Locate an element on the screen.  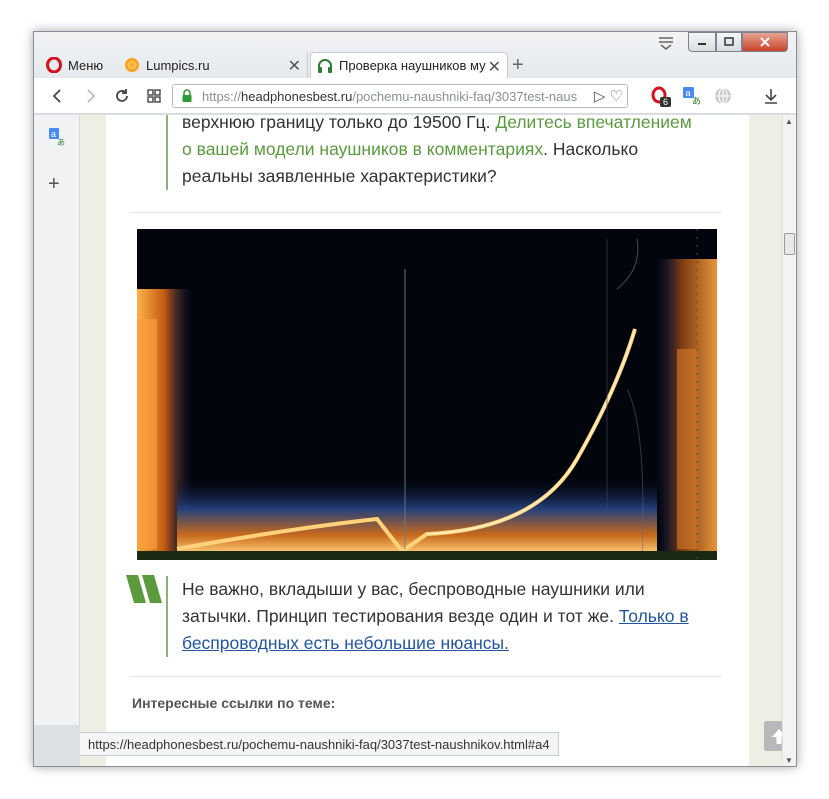
comments-link: Делитесь впечатлением is located at coordinates (593, 123).